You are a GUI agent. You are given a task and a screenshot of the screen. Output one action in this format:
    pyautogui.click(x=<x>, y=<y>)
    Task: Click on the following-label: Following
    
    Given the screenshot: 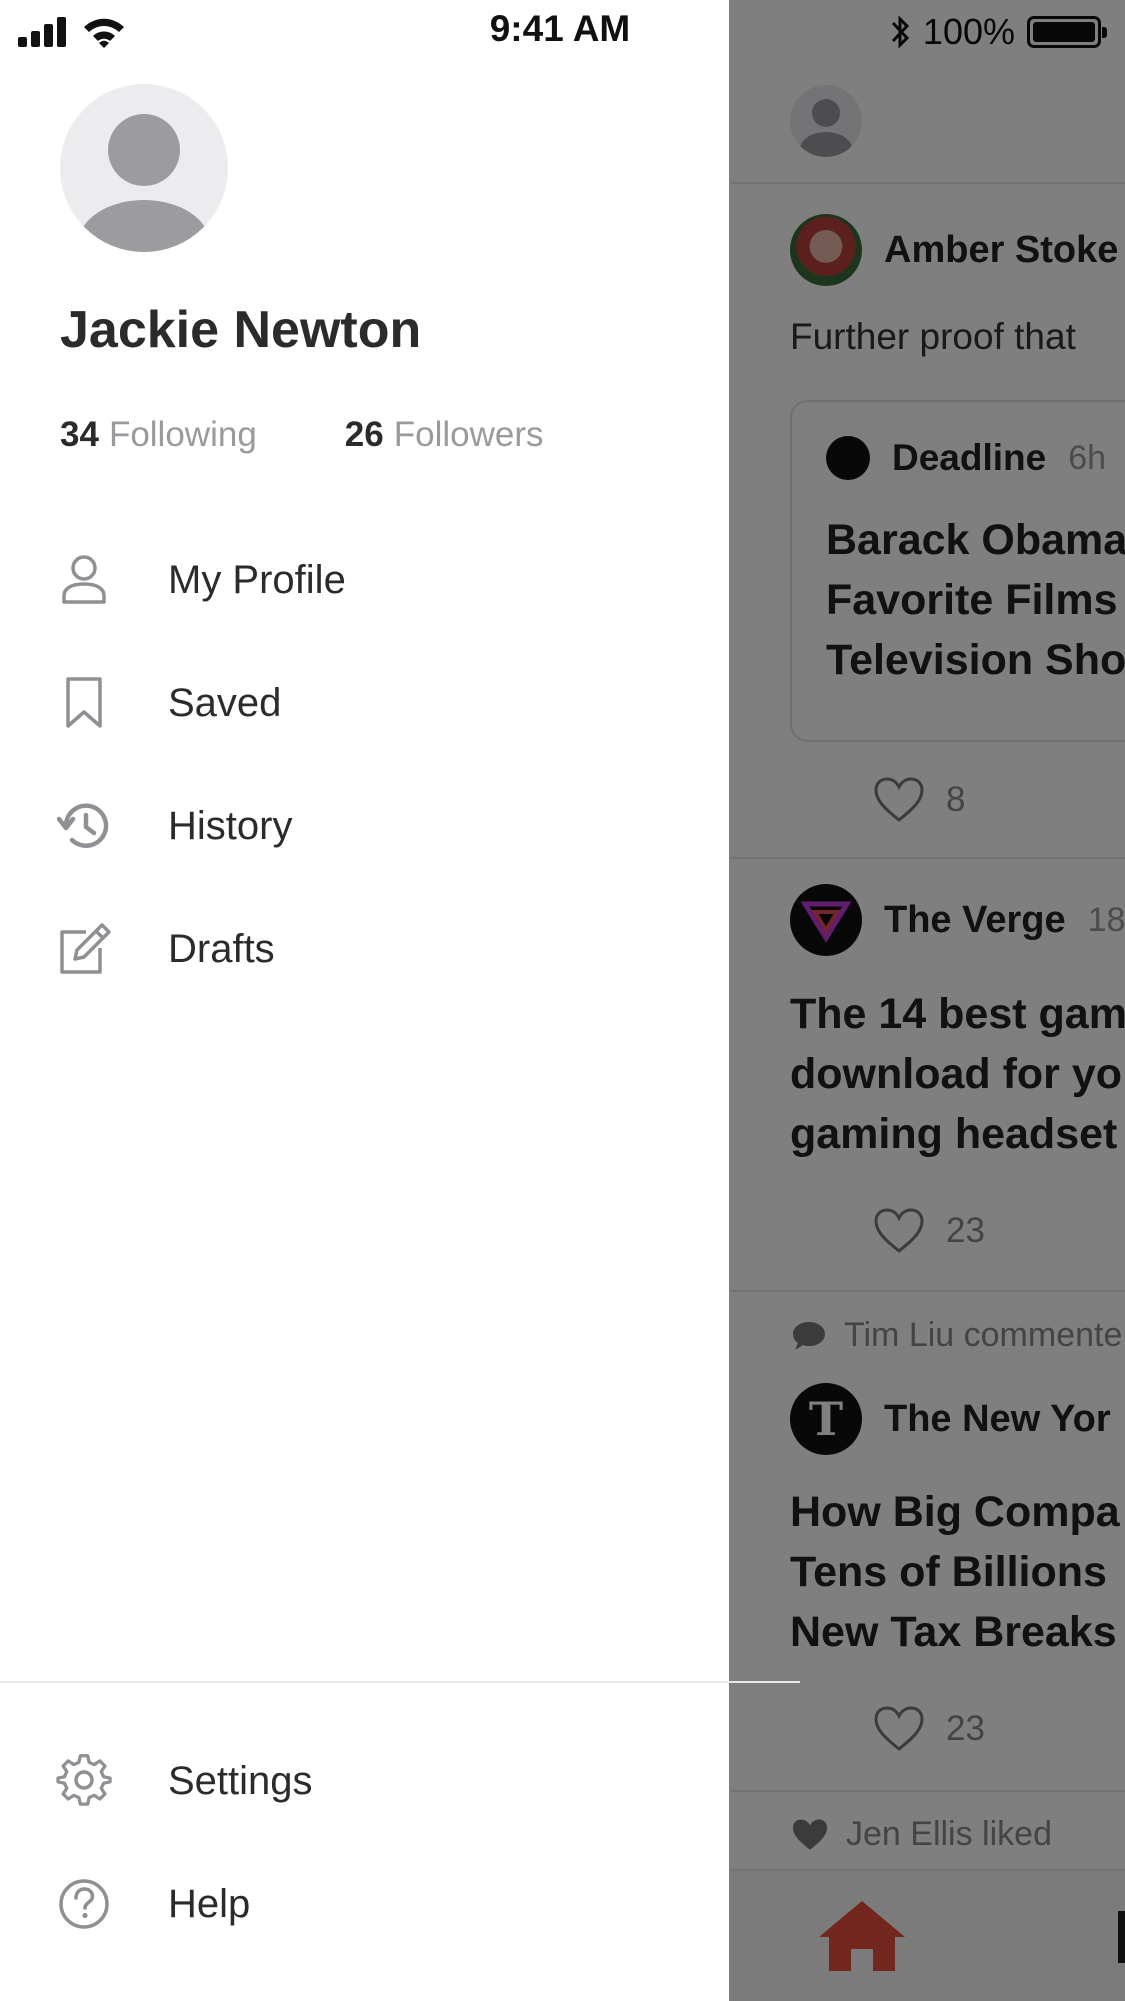 What is the action you would take?
    pyautogui.click(x=182, y=434)
    